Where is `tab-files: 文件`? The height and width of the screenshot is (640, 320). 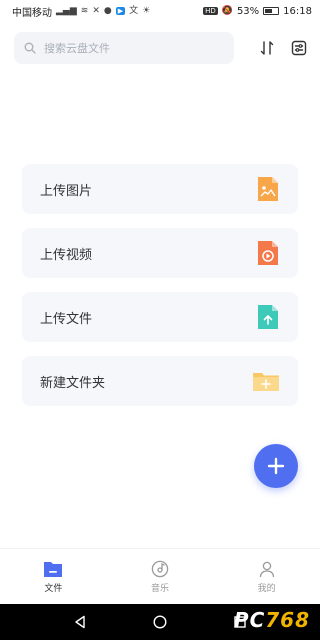 tab-files: 文件 is located at coordinates (53, 576).